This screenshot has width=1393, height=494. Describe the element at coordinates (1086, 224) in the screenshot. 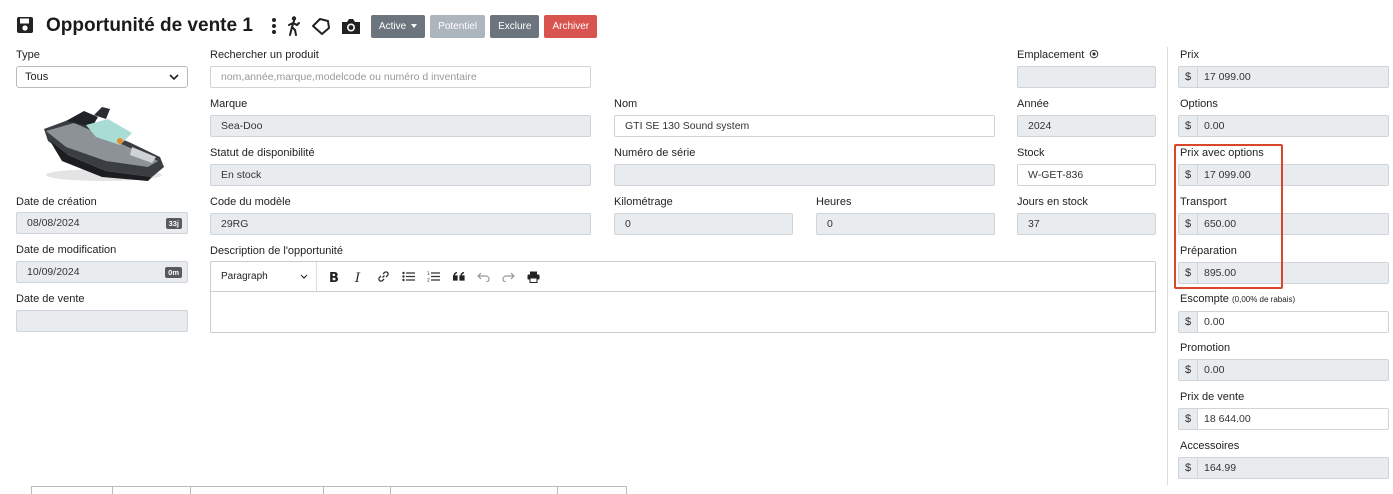

I see `jours-stock-field: 37` at that location.